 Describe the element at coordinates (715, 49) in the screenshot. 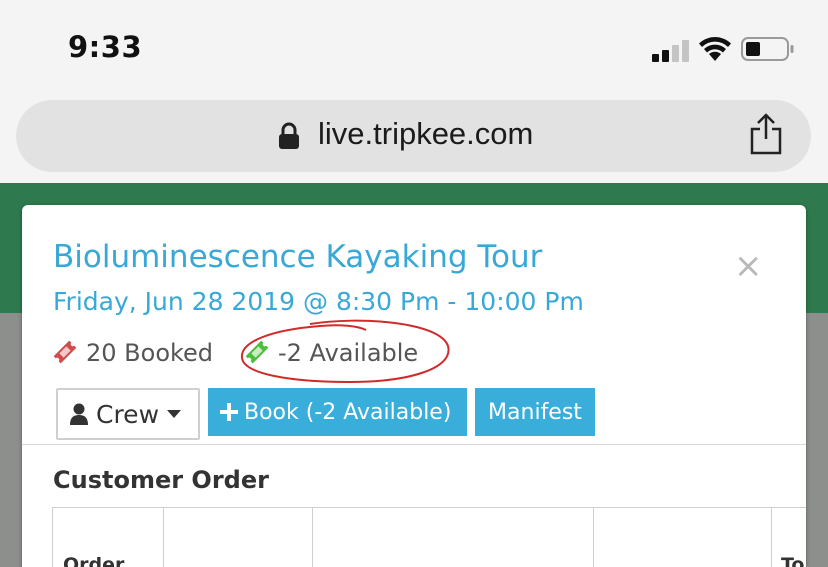

I see `wifi-icon` at that location.